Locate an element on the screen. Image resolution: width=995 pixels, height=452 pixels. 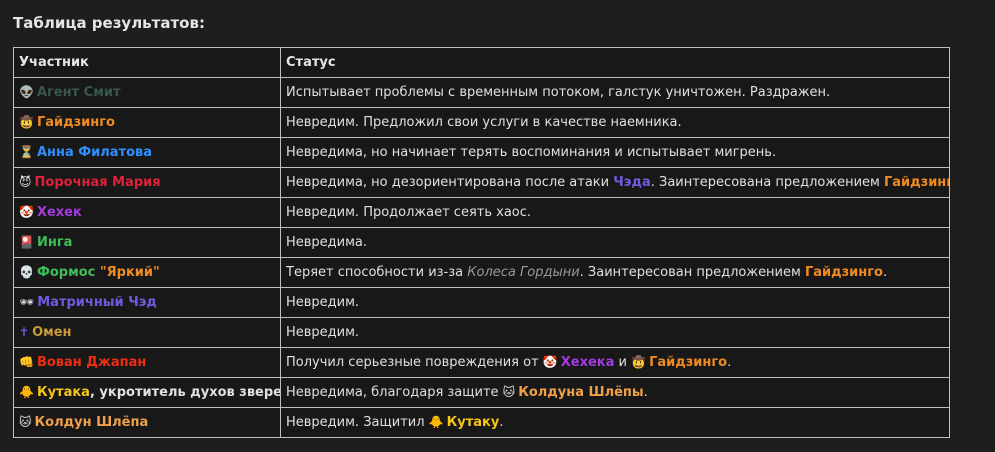
participant-cell: 🎴 Инга is located at coordinates (147, 242).